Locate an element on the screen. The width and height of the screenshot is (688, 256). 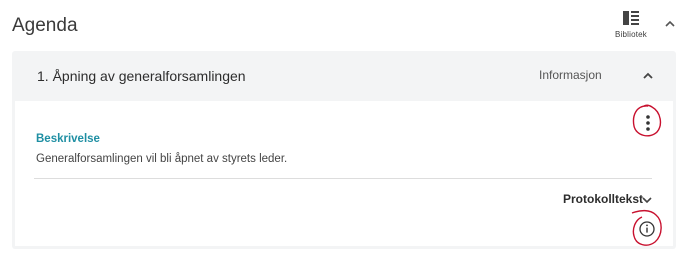
collapse-section-button is located at coordinates (670, 24).